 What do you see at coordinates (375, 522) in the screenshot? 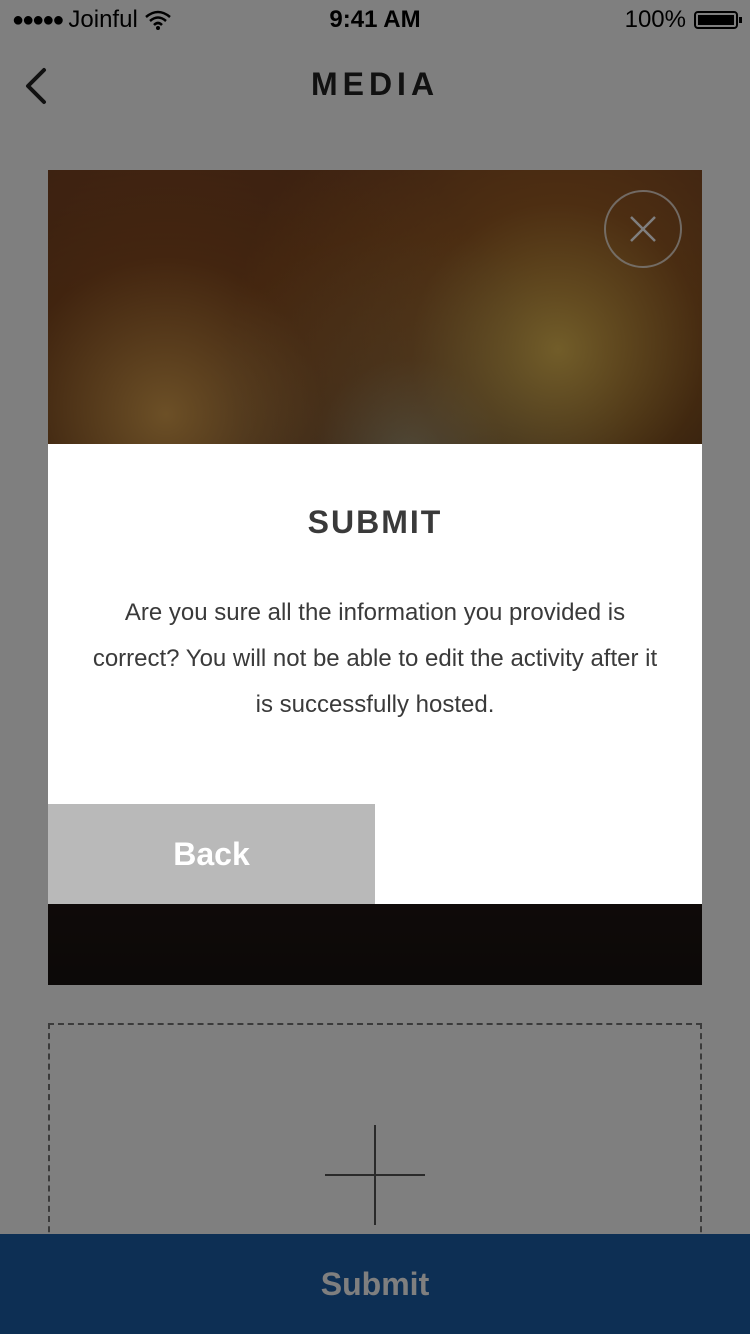
I see `dialog-title: SUBMIT` at bounding box center [375, 522].